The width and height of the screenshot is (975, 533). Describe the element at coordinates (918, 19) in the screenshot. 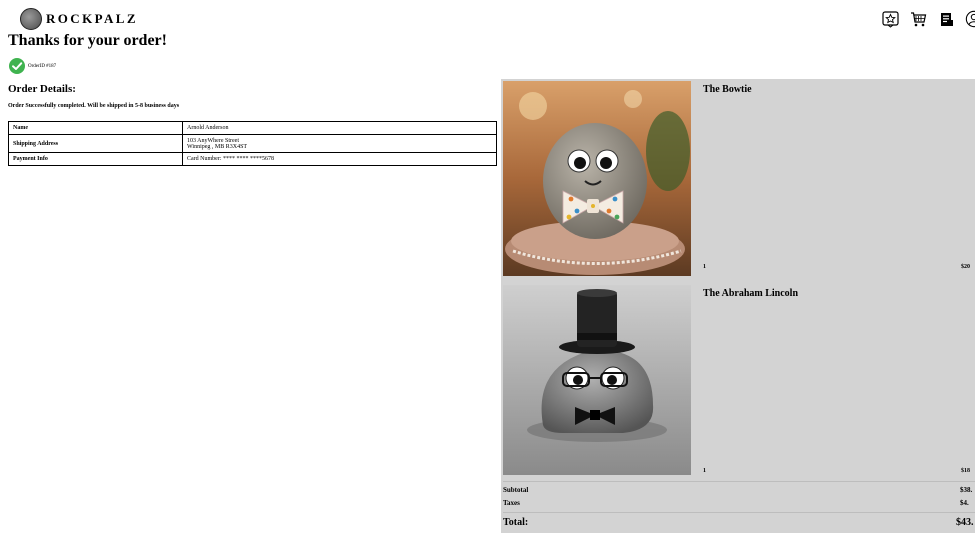

I see `cart-icon` at that location.